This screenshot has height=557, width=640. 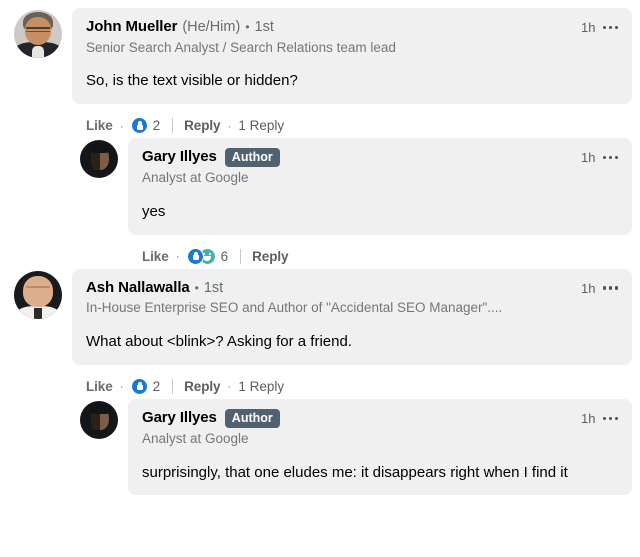 What do you see at coordinates (211, 27) in the screenshot?
I see `pronouns: (He/Him)` at bounding box center [211, 27].